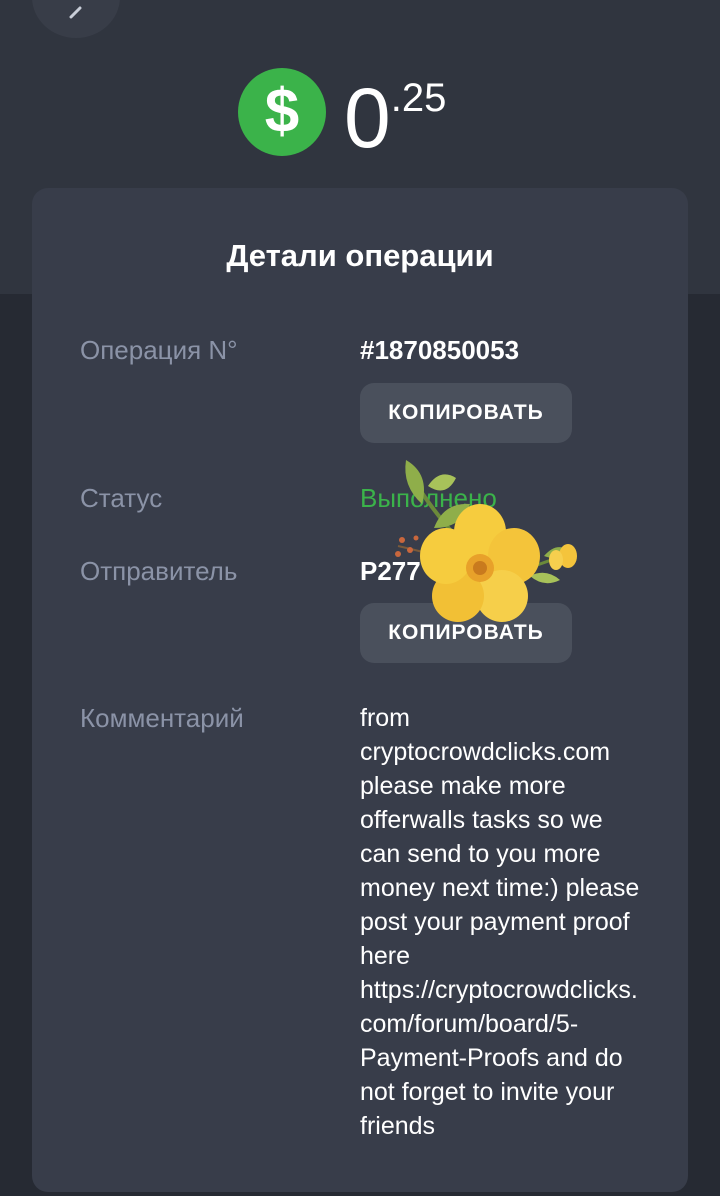 This screenshot has width=720, height=1196. What do you see at coordinates (162, 718) in the screenshot?
I see `comment-label: Комментарий` at bounding box center [162, 718].